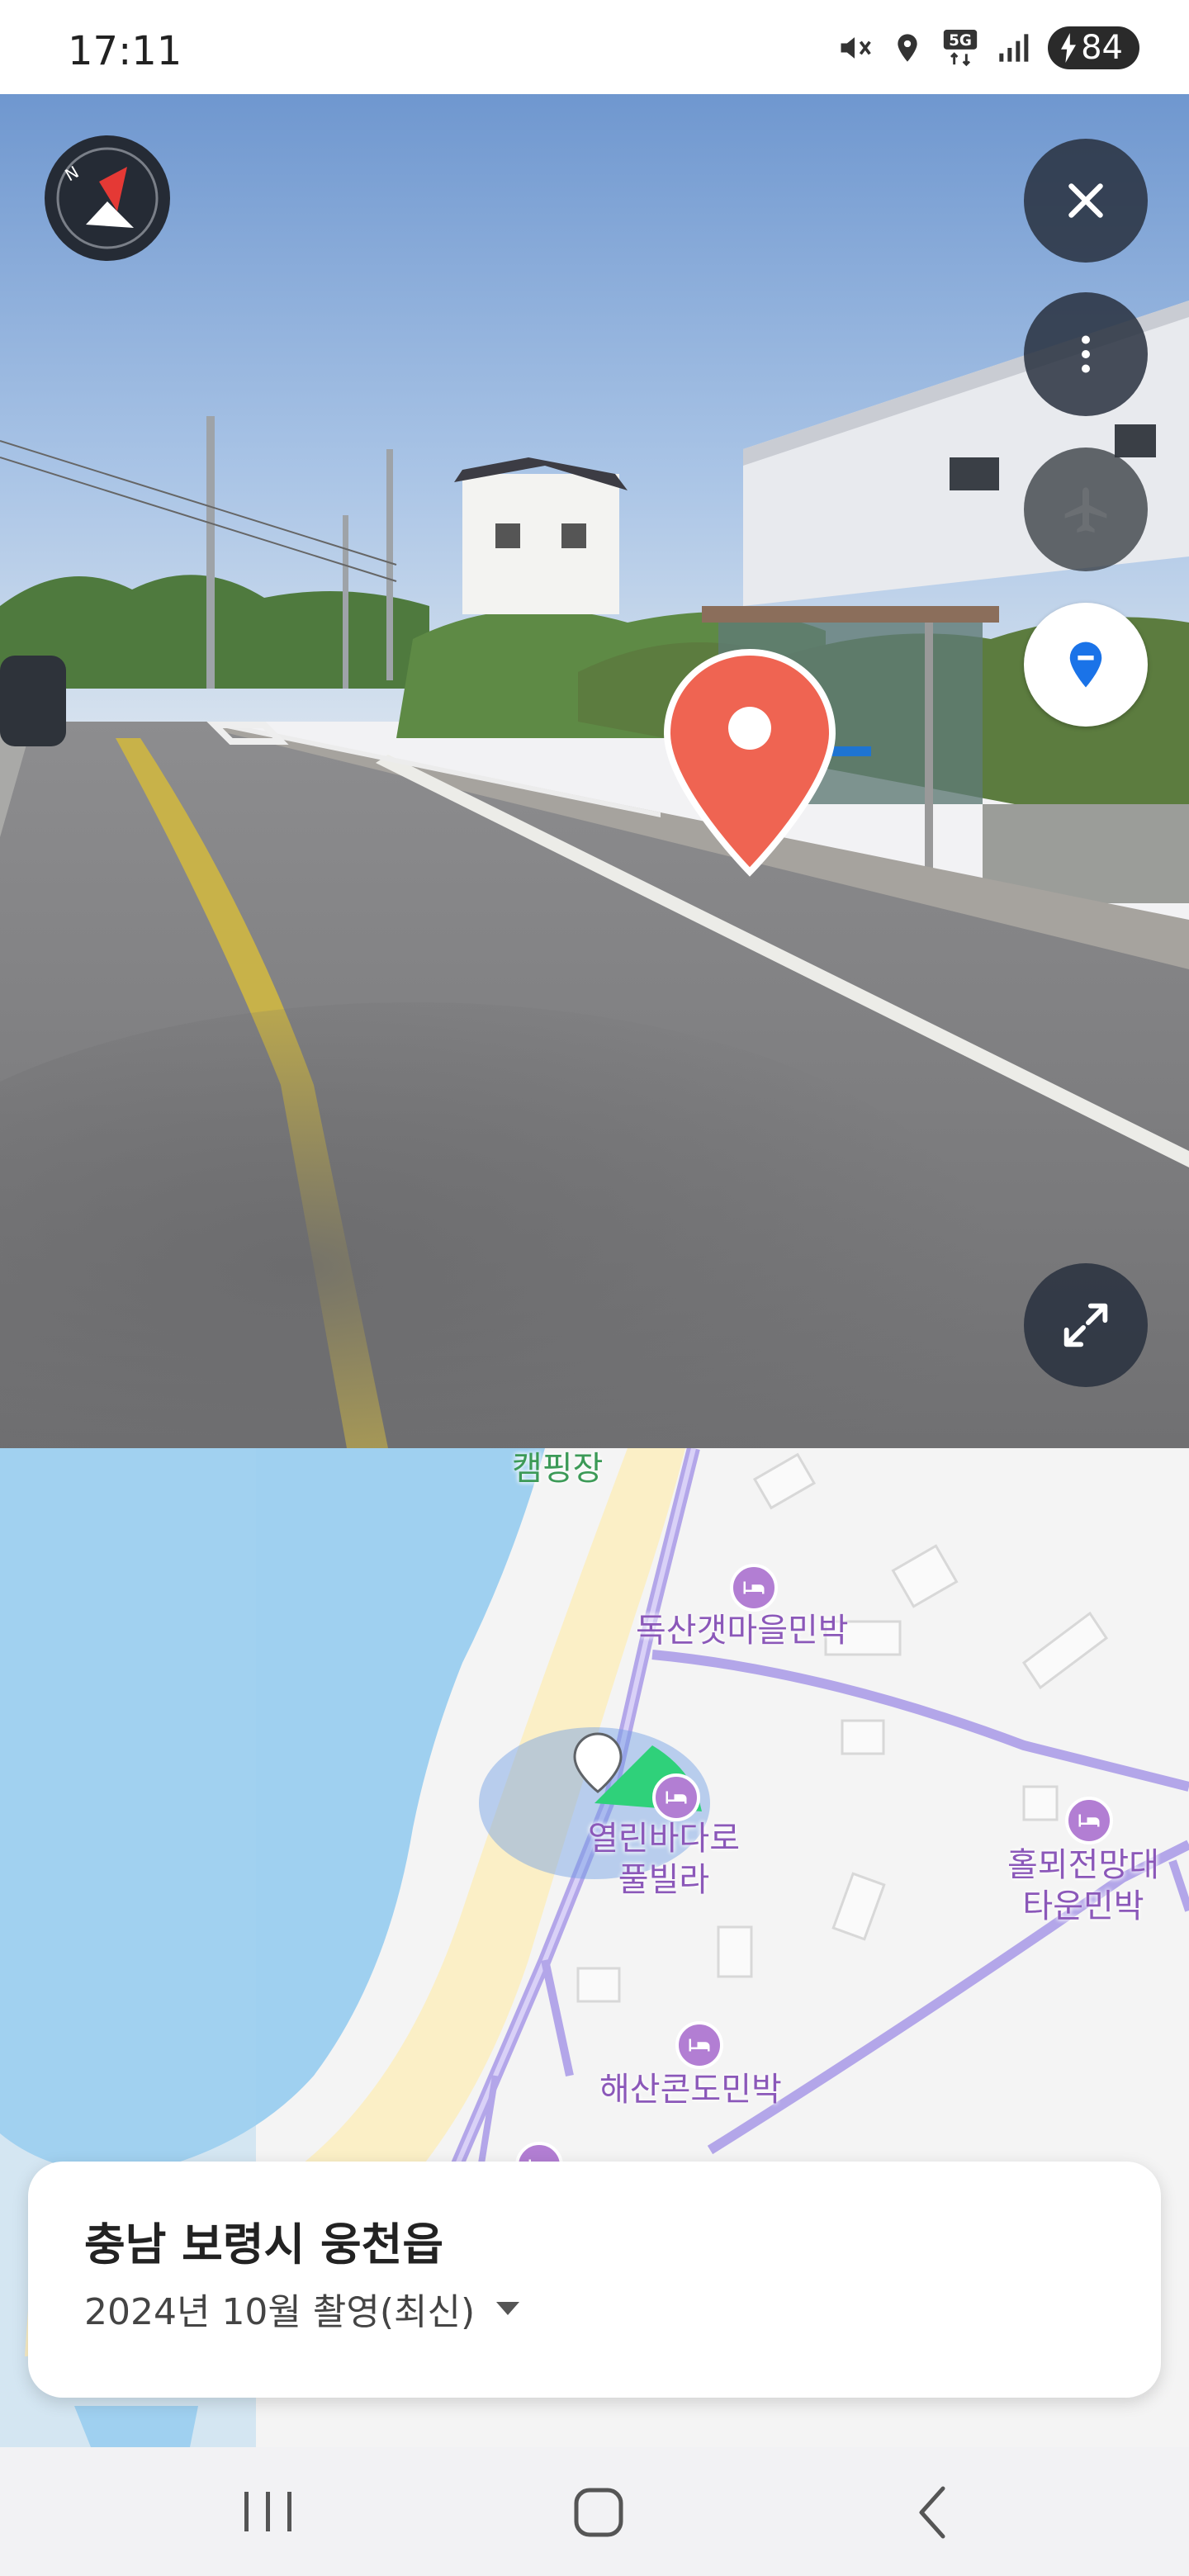 This screenshot has height=2576, width=1189. Describe the element at coordinates (557, 1468) in the screenshot. I see `map-label-campsite: 캠핑장` at that location.